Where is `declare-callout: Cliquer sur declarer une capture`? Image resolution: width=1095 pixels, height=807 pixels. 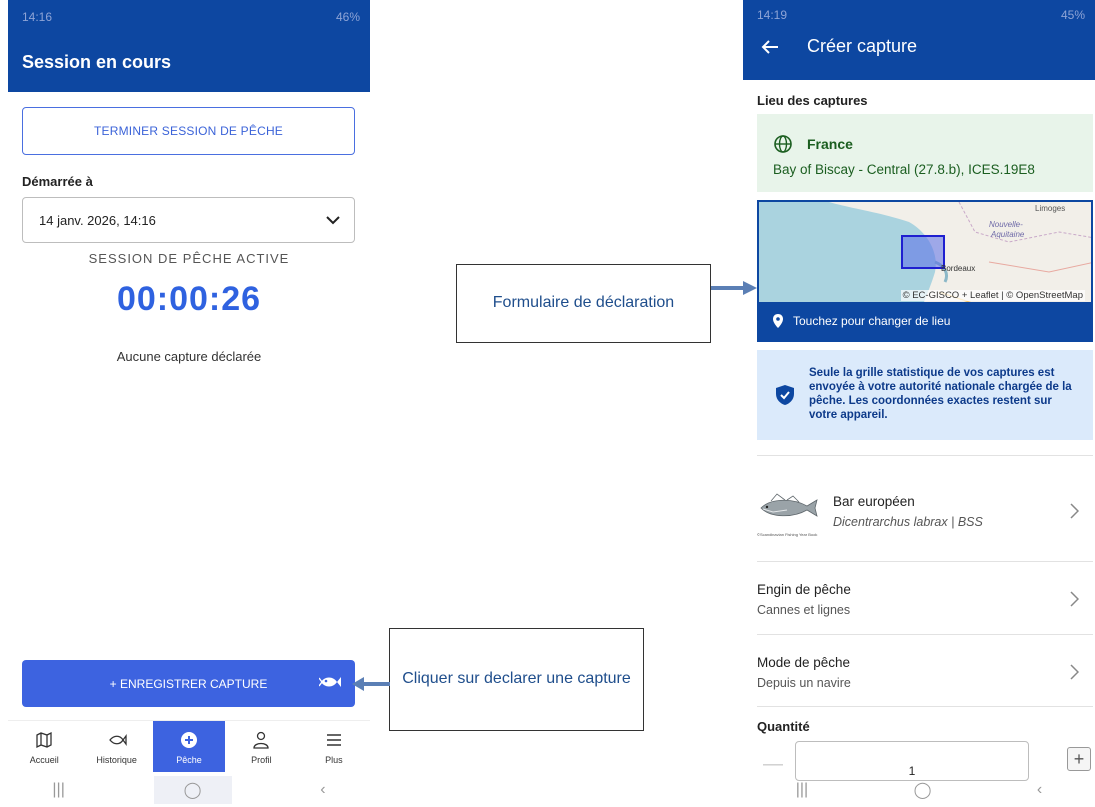 declare-callout: Cliquer sur declarer une capture is located at coordinates (516, 679).